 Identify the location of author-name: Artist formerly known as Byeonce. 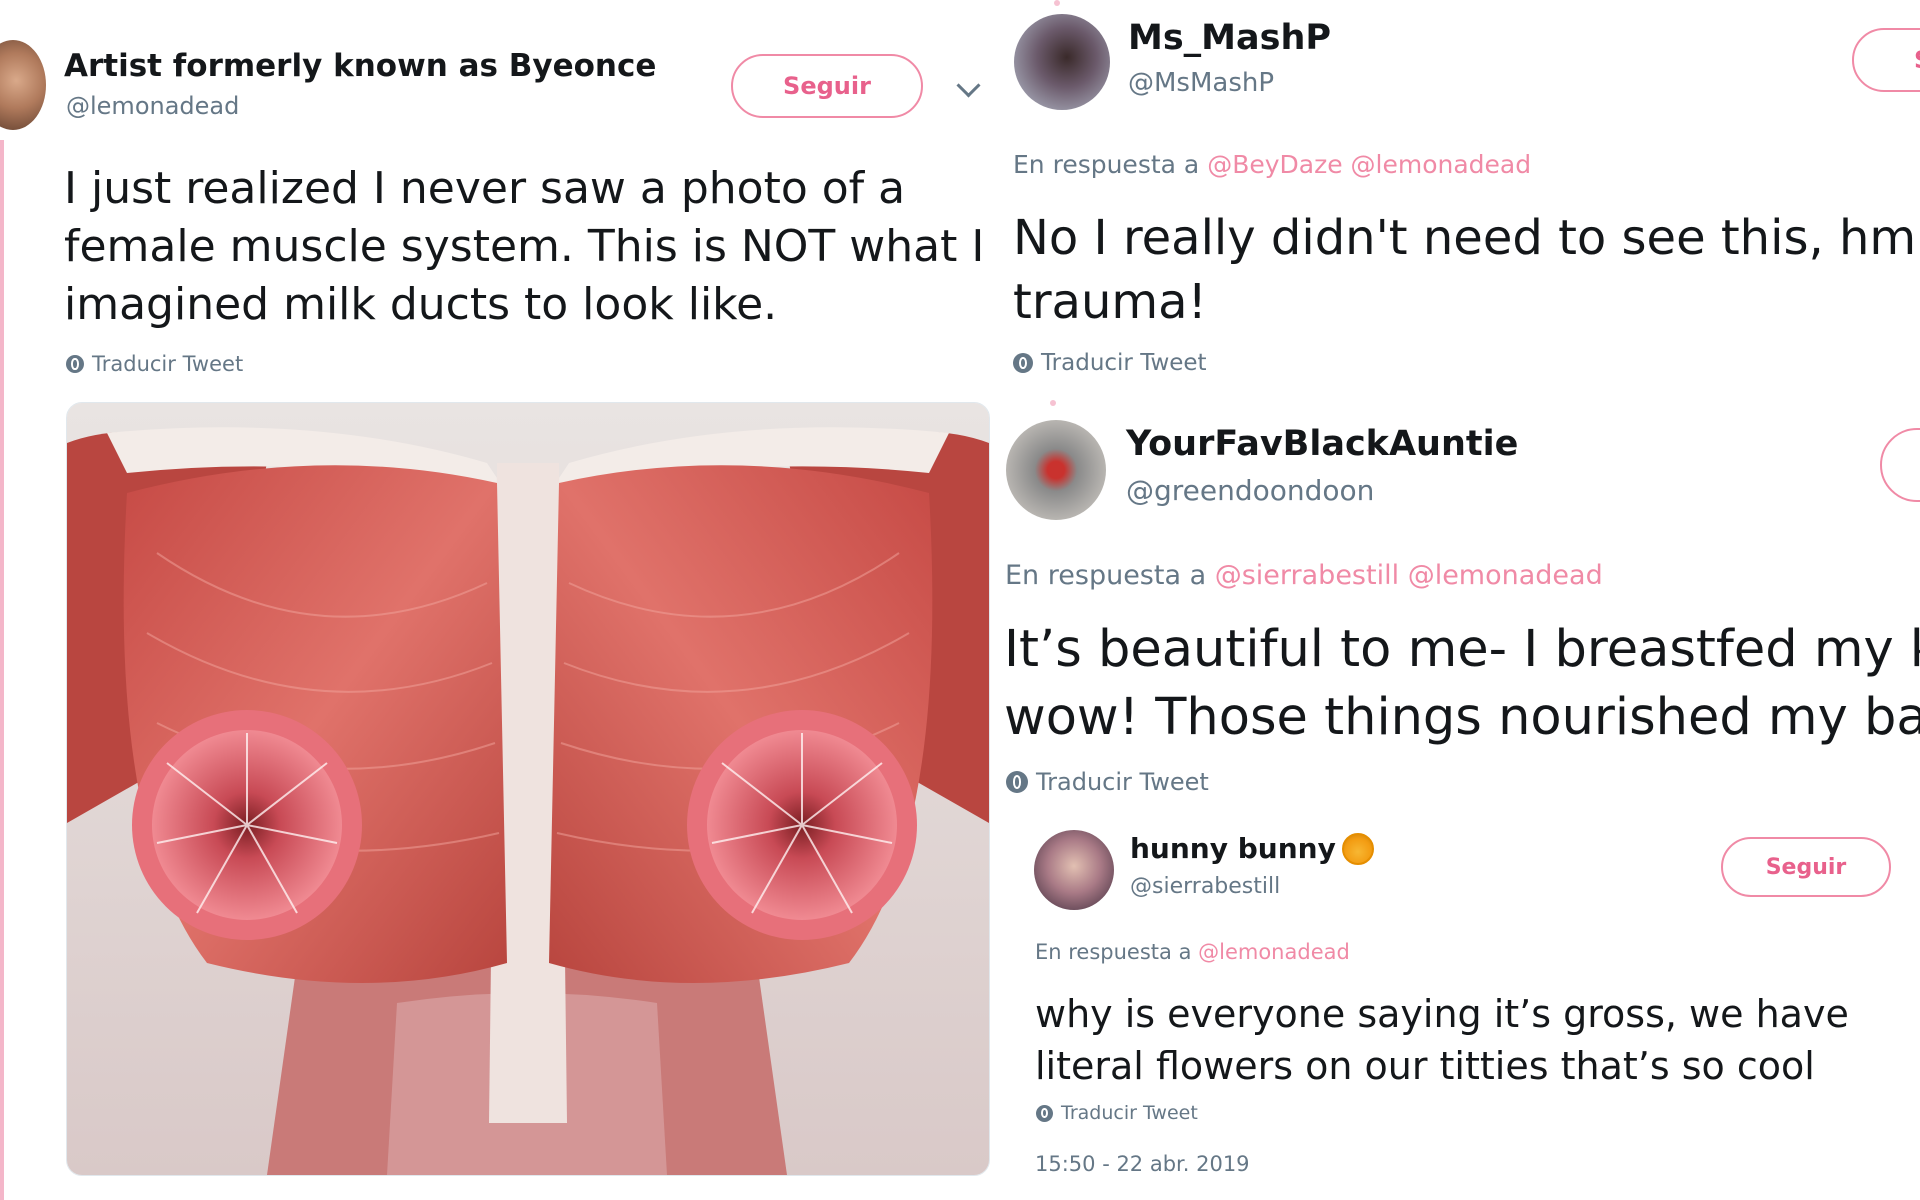
(360, 66).